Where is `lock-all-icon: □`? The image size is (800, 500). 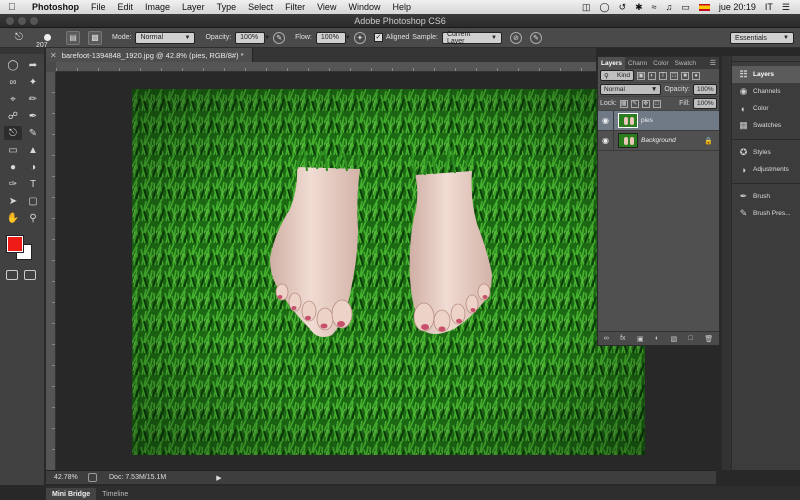 lock-all-icon: □ is located at coordinates (656, 103).